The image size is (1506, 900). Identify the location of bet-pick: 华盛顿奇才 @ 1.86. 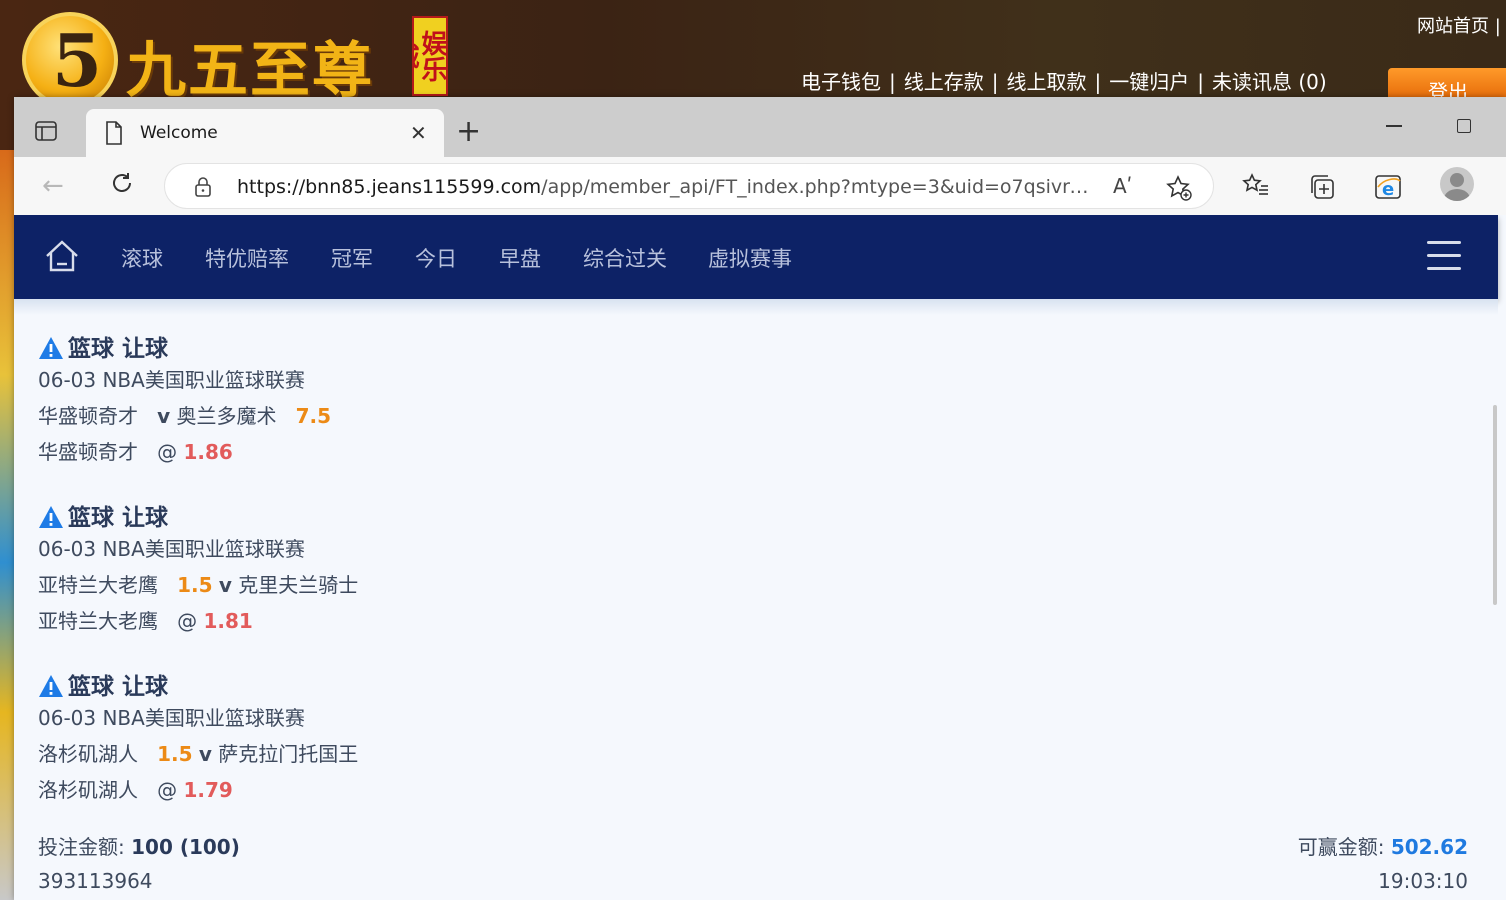
(388, 455).